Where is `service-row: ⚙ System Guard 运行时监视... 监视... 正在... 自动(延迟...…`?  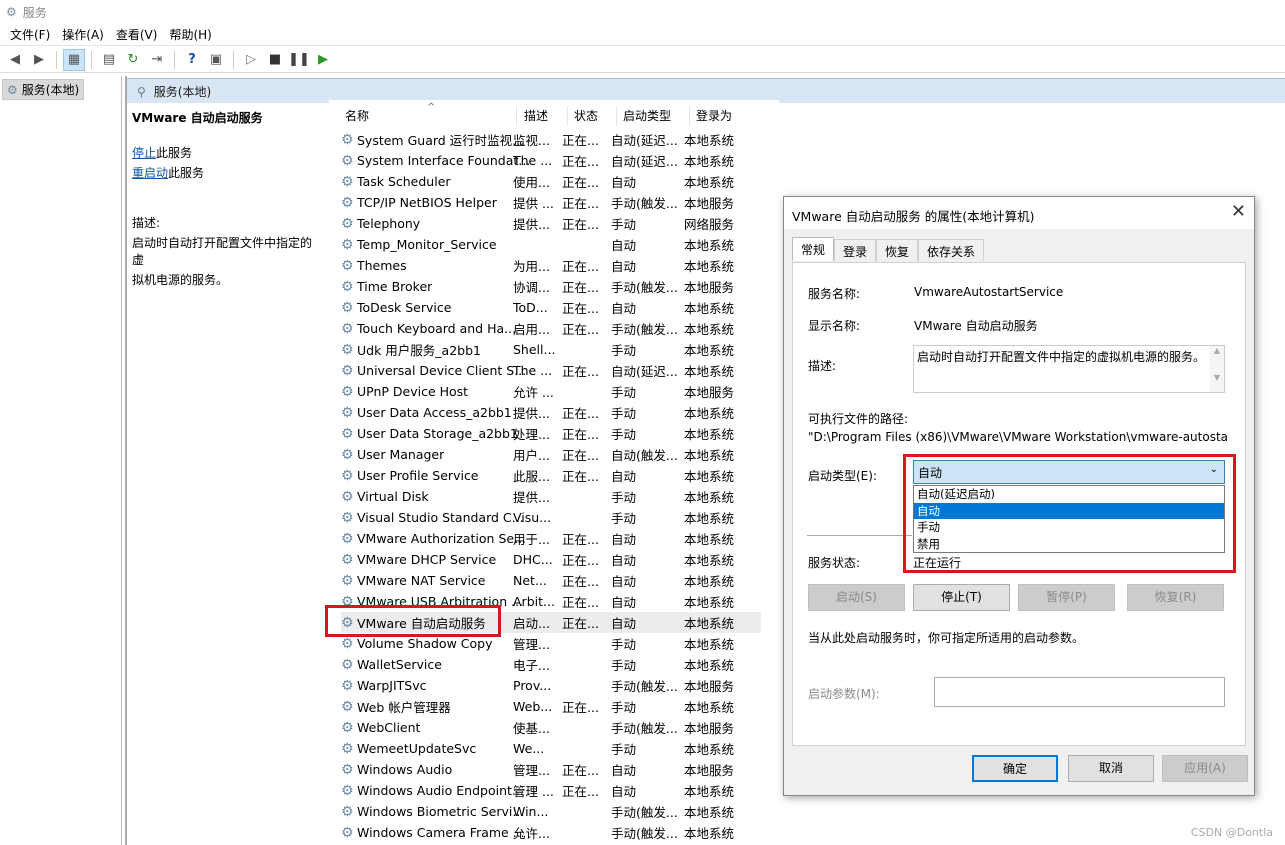
service-row: ⚙ System Guard 运行时监视... 监视... 正在... 自动(延迟...… is located at coordinates (551, 139).